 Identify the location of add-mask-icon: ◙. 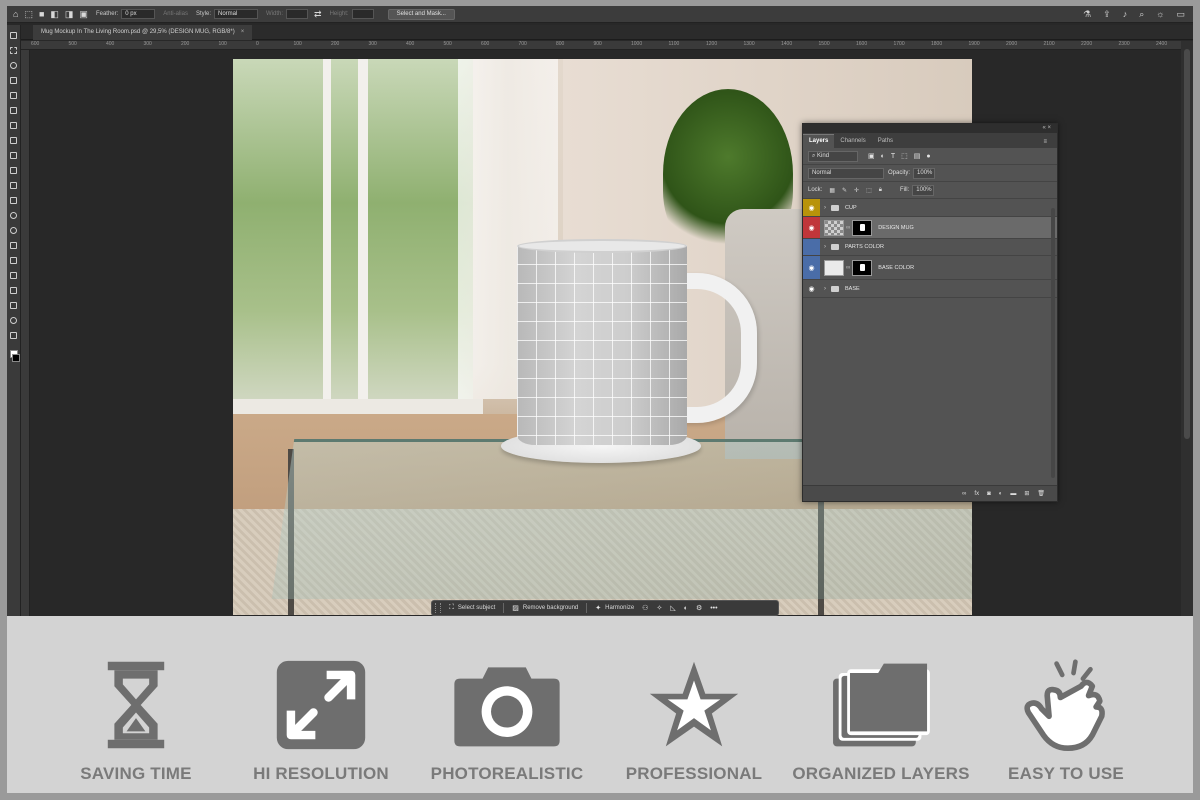
(989, 494).